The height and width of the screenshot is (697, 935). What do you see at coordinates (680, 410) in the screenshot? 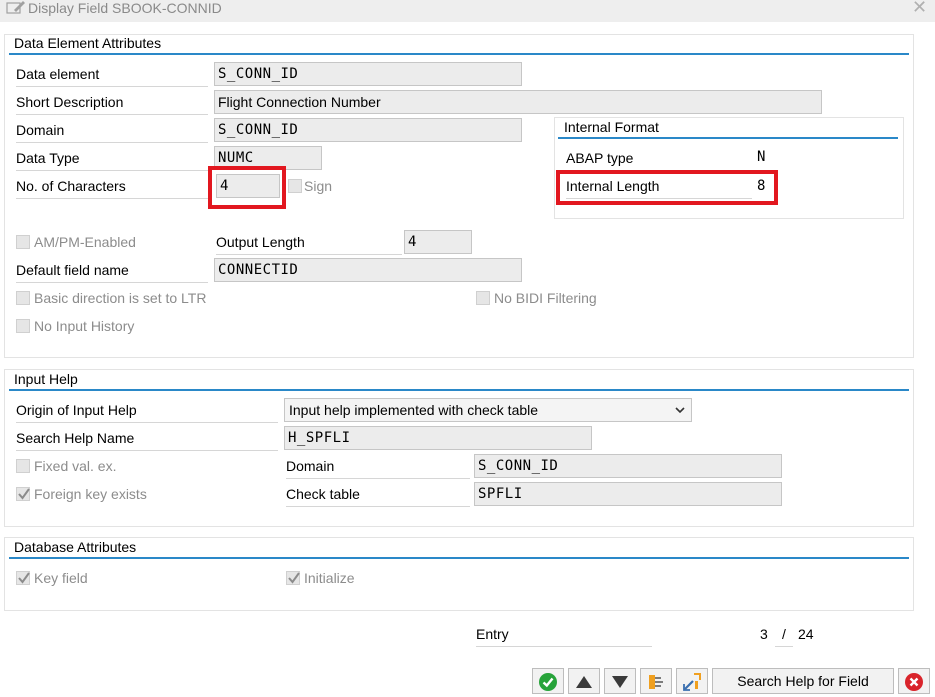
I see `chevron-down-icon` at bounding box center [680, 410].